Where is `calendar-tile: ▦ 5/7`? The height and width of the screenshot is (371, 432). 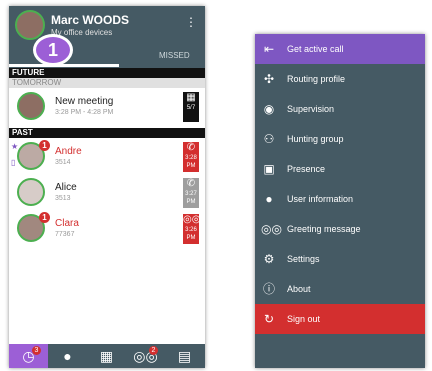 calendar-tile: ▦ 5/7 is located at coordinates (191, 107).